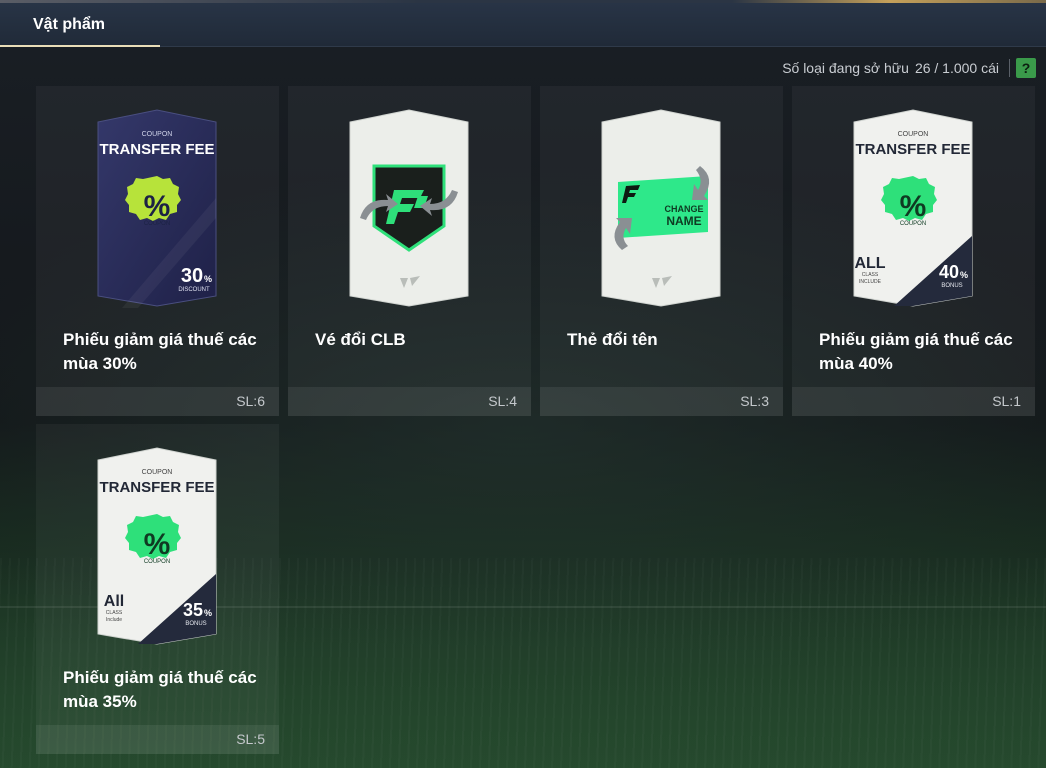  What do you see at coordinates (869, 263) in the screenshot?
I see `class-big: ALL` at bounding box center [869, 263].